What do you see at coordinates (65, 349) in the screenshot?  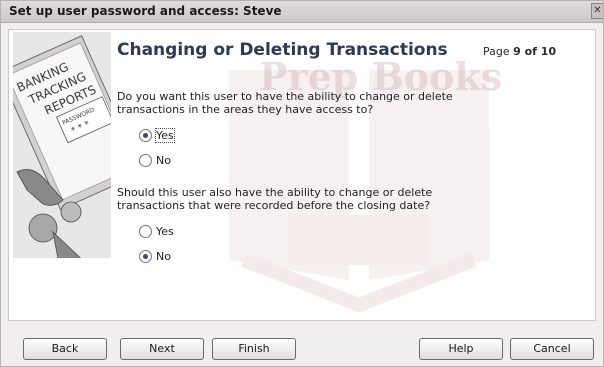 I see `back-button: Back` at bounding box center [65, 349].